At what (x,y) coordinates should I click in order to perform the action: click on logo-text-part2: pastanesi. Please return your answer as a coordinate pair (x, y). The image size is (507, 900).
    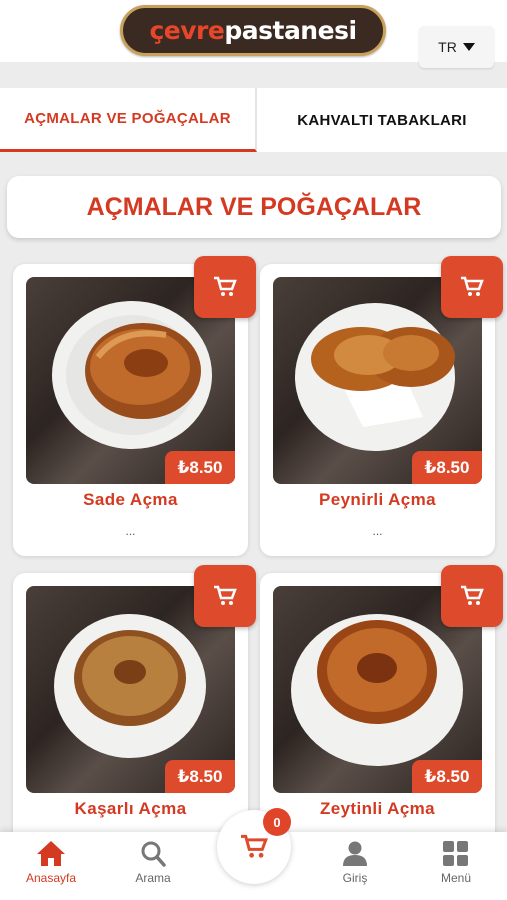
    Looking at the image, I should click on (290, 30).